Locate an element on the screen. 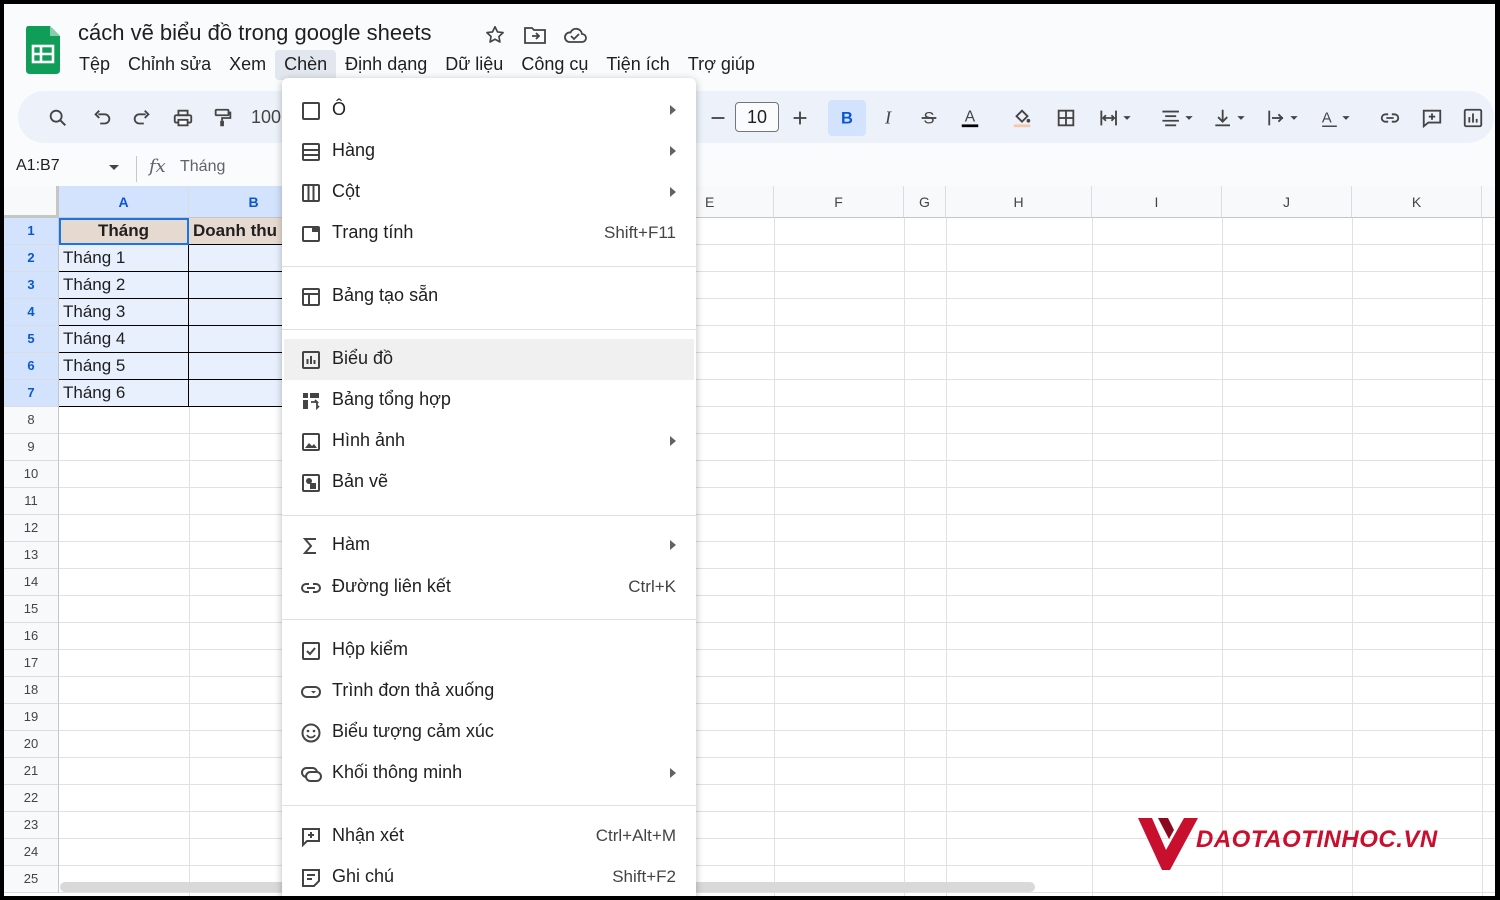 Image resolution: width=1500 pixels, height=900 pixels. text-color-icon: A is located at coordinates (970, 118).